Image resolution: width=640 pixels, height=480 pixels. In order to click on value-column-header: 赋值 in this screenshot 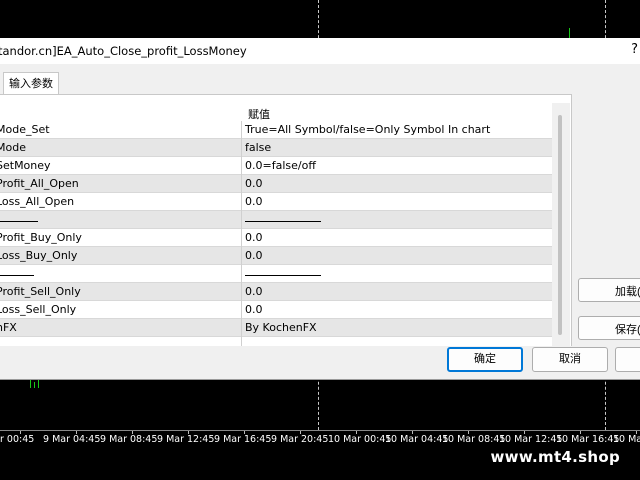, I will do `click(259, 115)`.